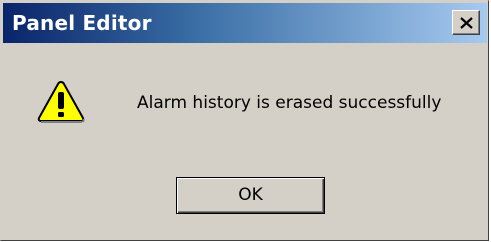 The width and height of the screenshot is (491, 242). What do you see at coordinates (82, 23) in the screenshot?
I see `window-title: Panel Editor` at bounding box center [82, 23].